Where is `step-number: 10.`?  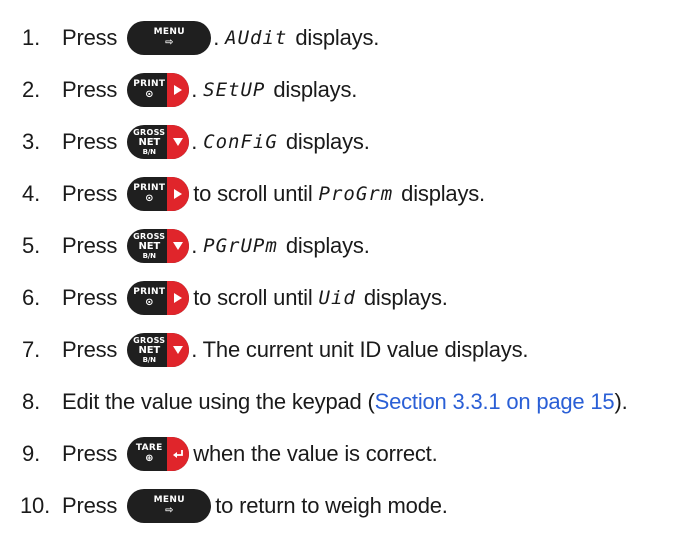 step-number: 10. is located at coordinates (35, 505).